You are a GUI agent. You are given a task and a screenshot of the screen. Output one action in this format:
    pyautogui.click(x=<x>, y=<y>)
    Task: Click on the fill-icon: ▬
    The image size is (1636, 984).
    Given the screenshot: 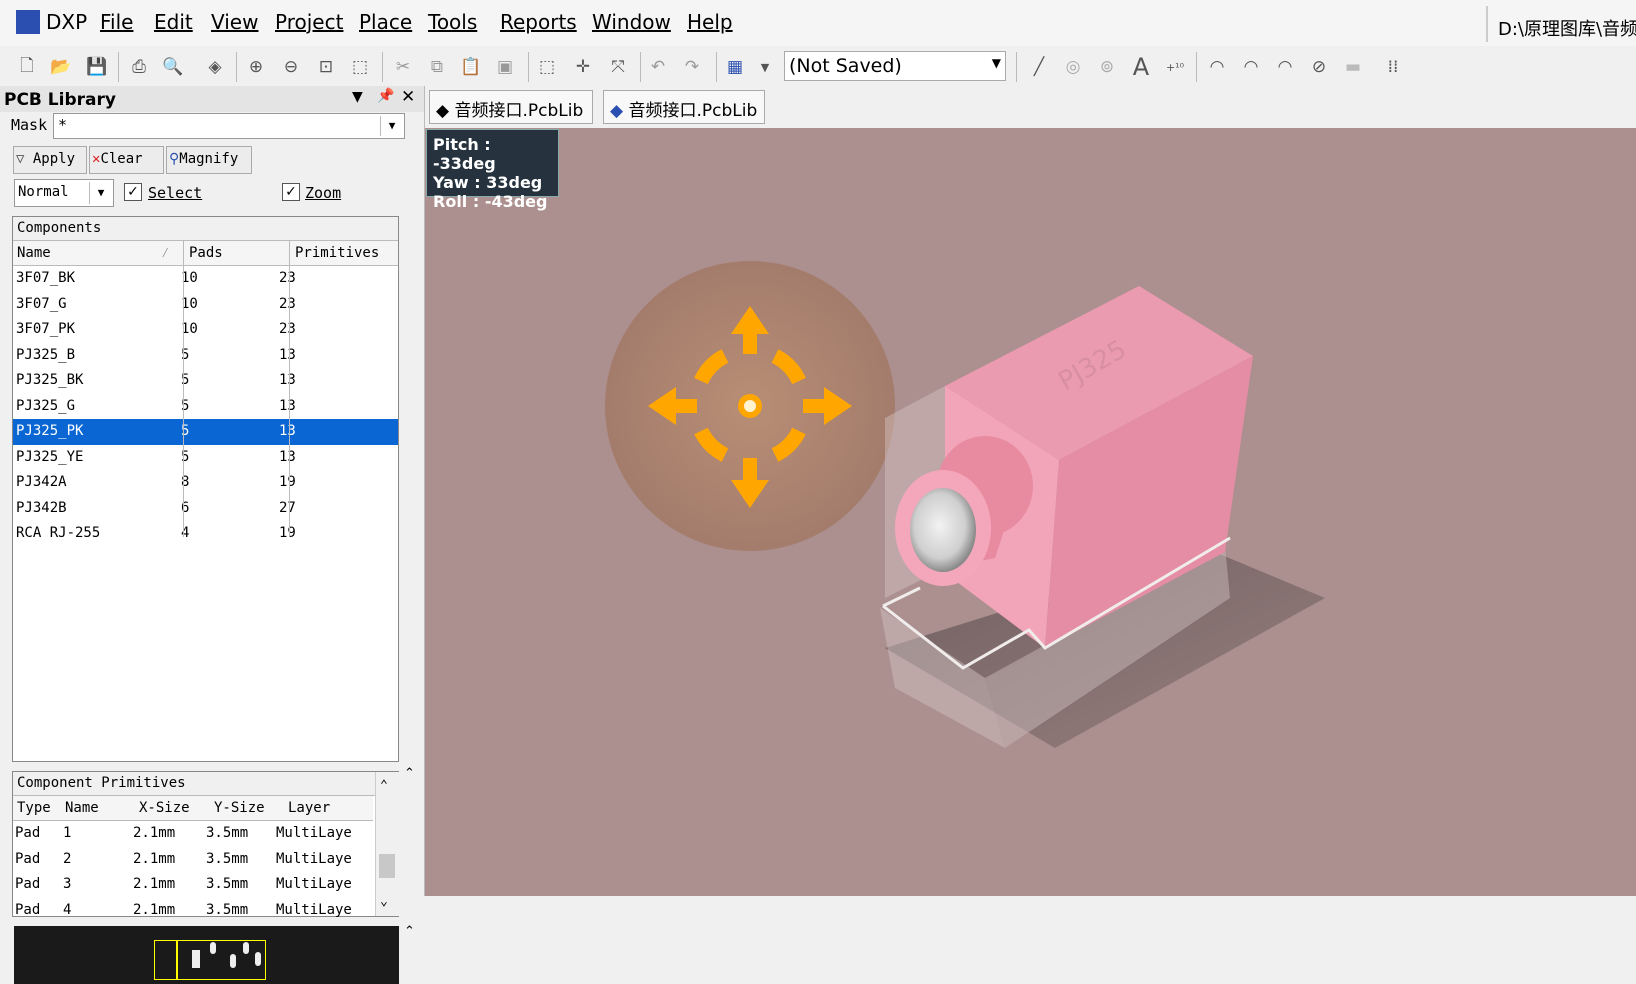 What is the action you would take?
    pyautogui.click(x=1353, y=67)
    